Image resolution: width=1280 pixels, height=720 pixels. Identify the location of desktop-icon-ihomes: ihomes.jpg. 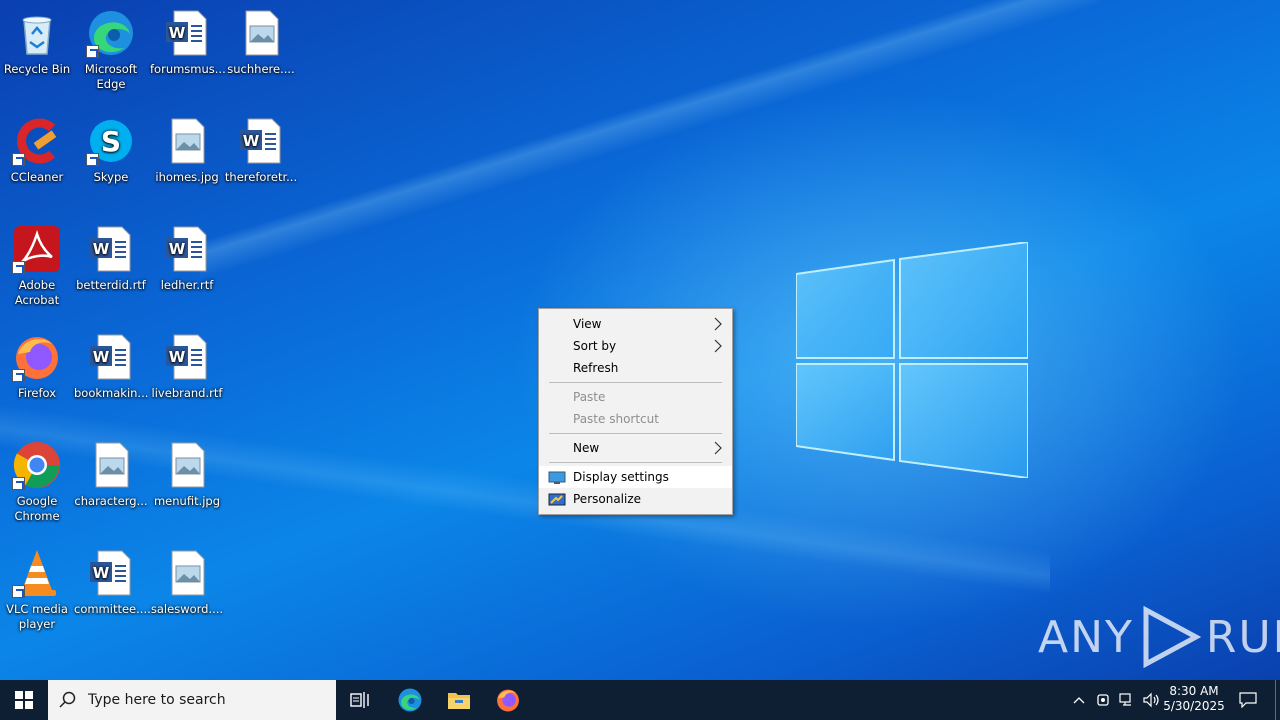
(187, 150).